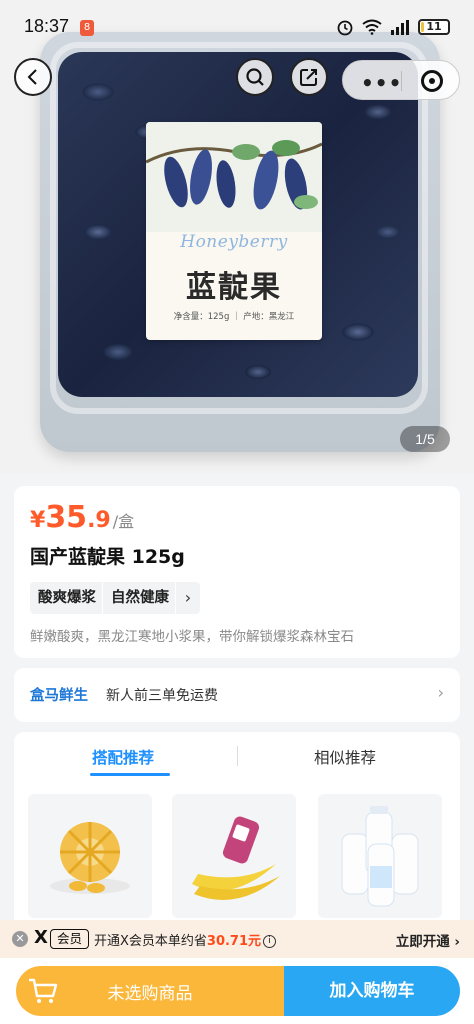 The width and height of the screenshot is (474, 1024). I want to click on tab-pairing: 搭配推荐, so click(123, 757).